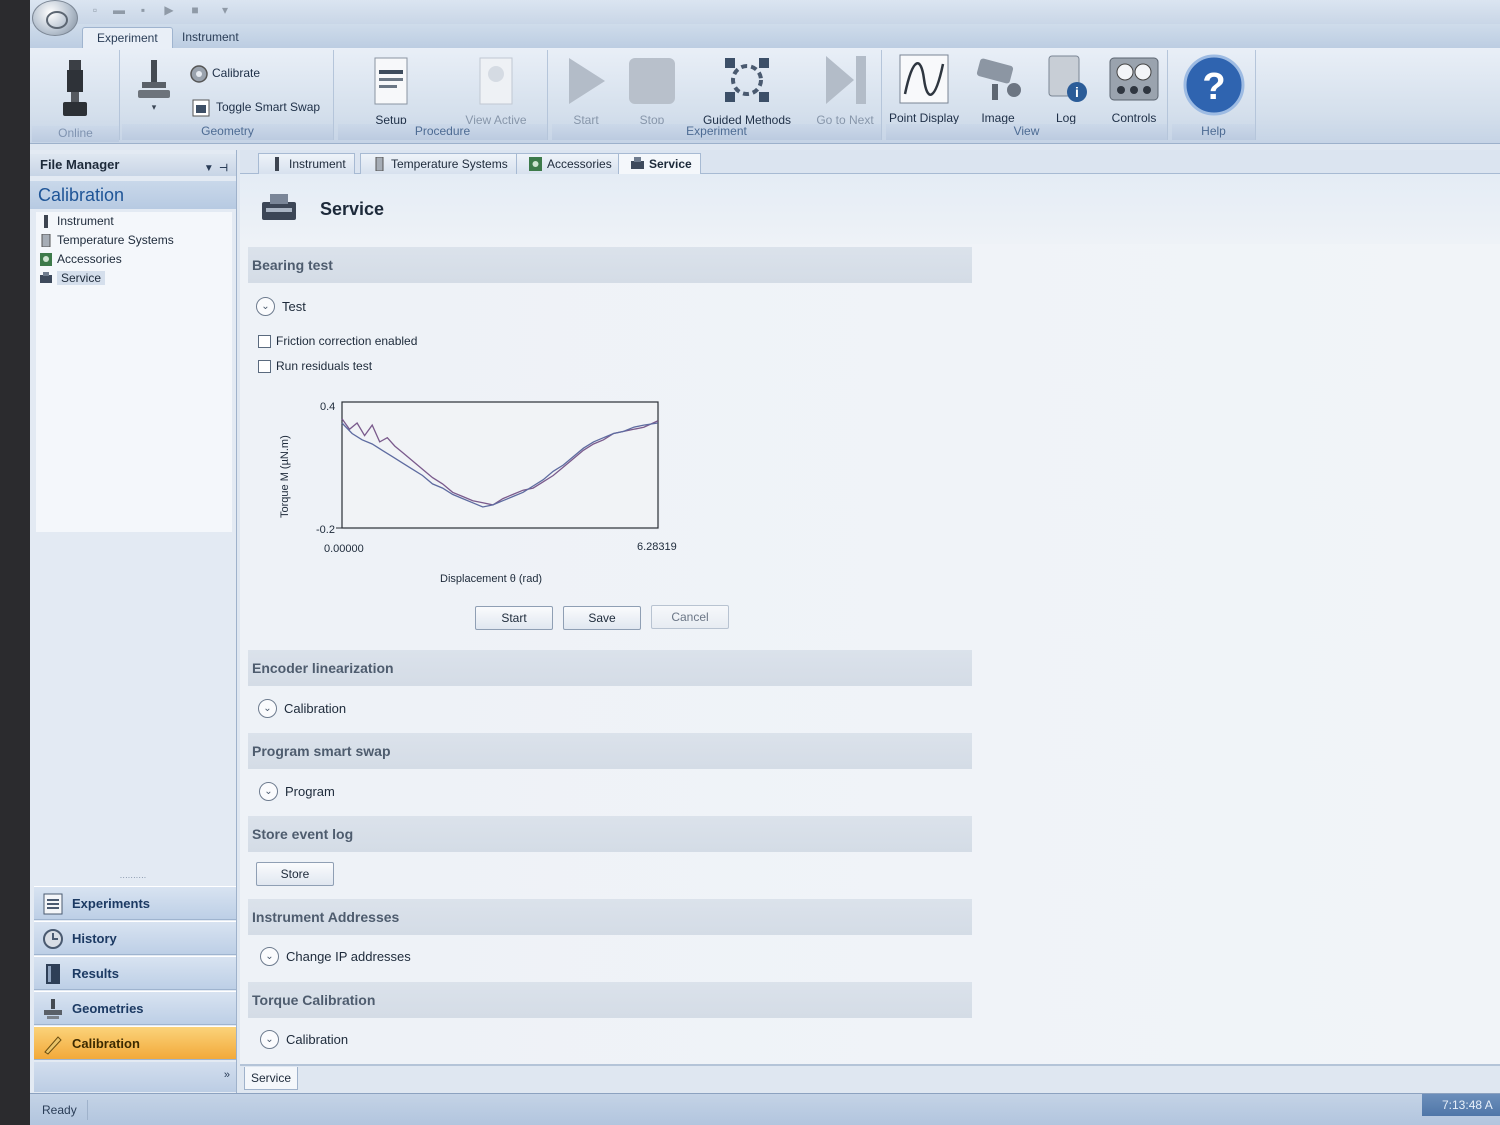 This screenshot has height=1125, width=1500. What do you see at coordinates (53, 904) in the screenshot?
I see `experiments-icon` at bounding box center [53, 904].